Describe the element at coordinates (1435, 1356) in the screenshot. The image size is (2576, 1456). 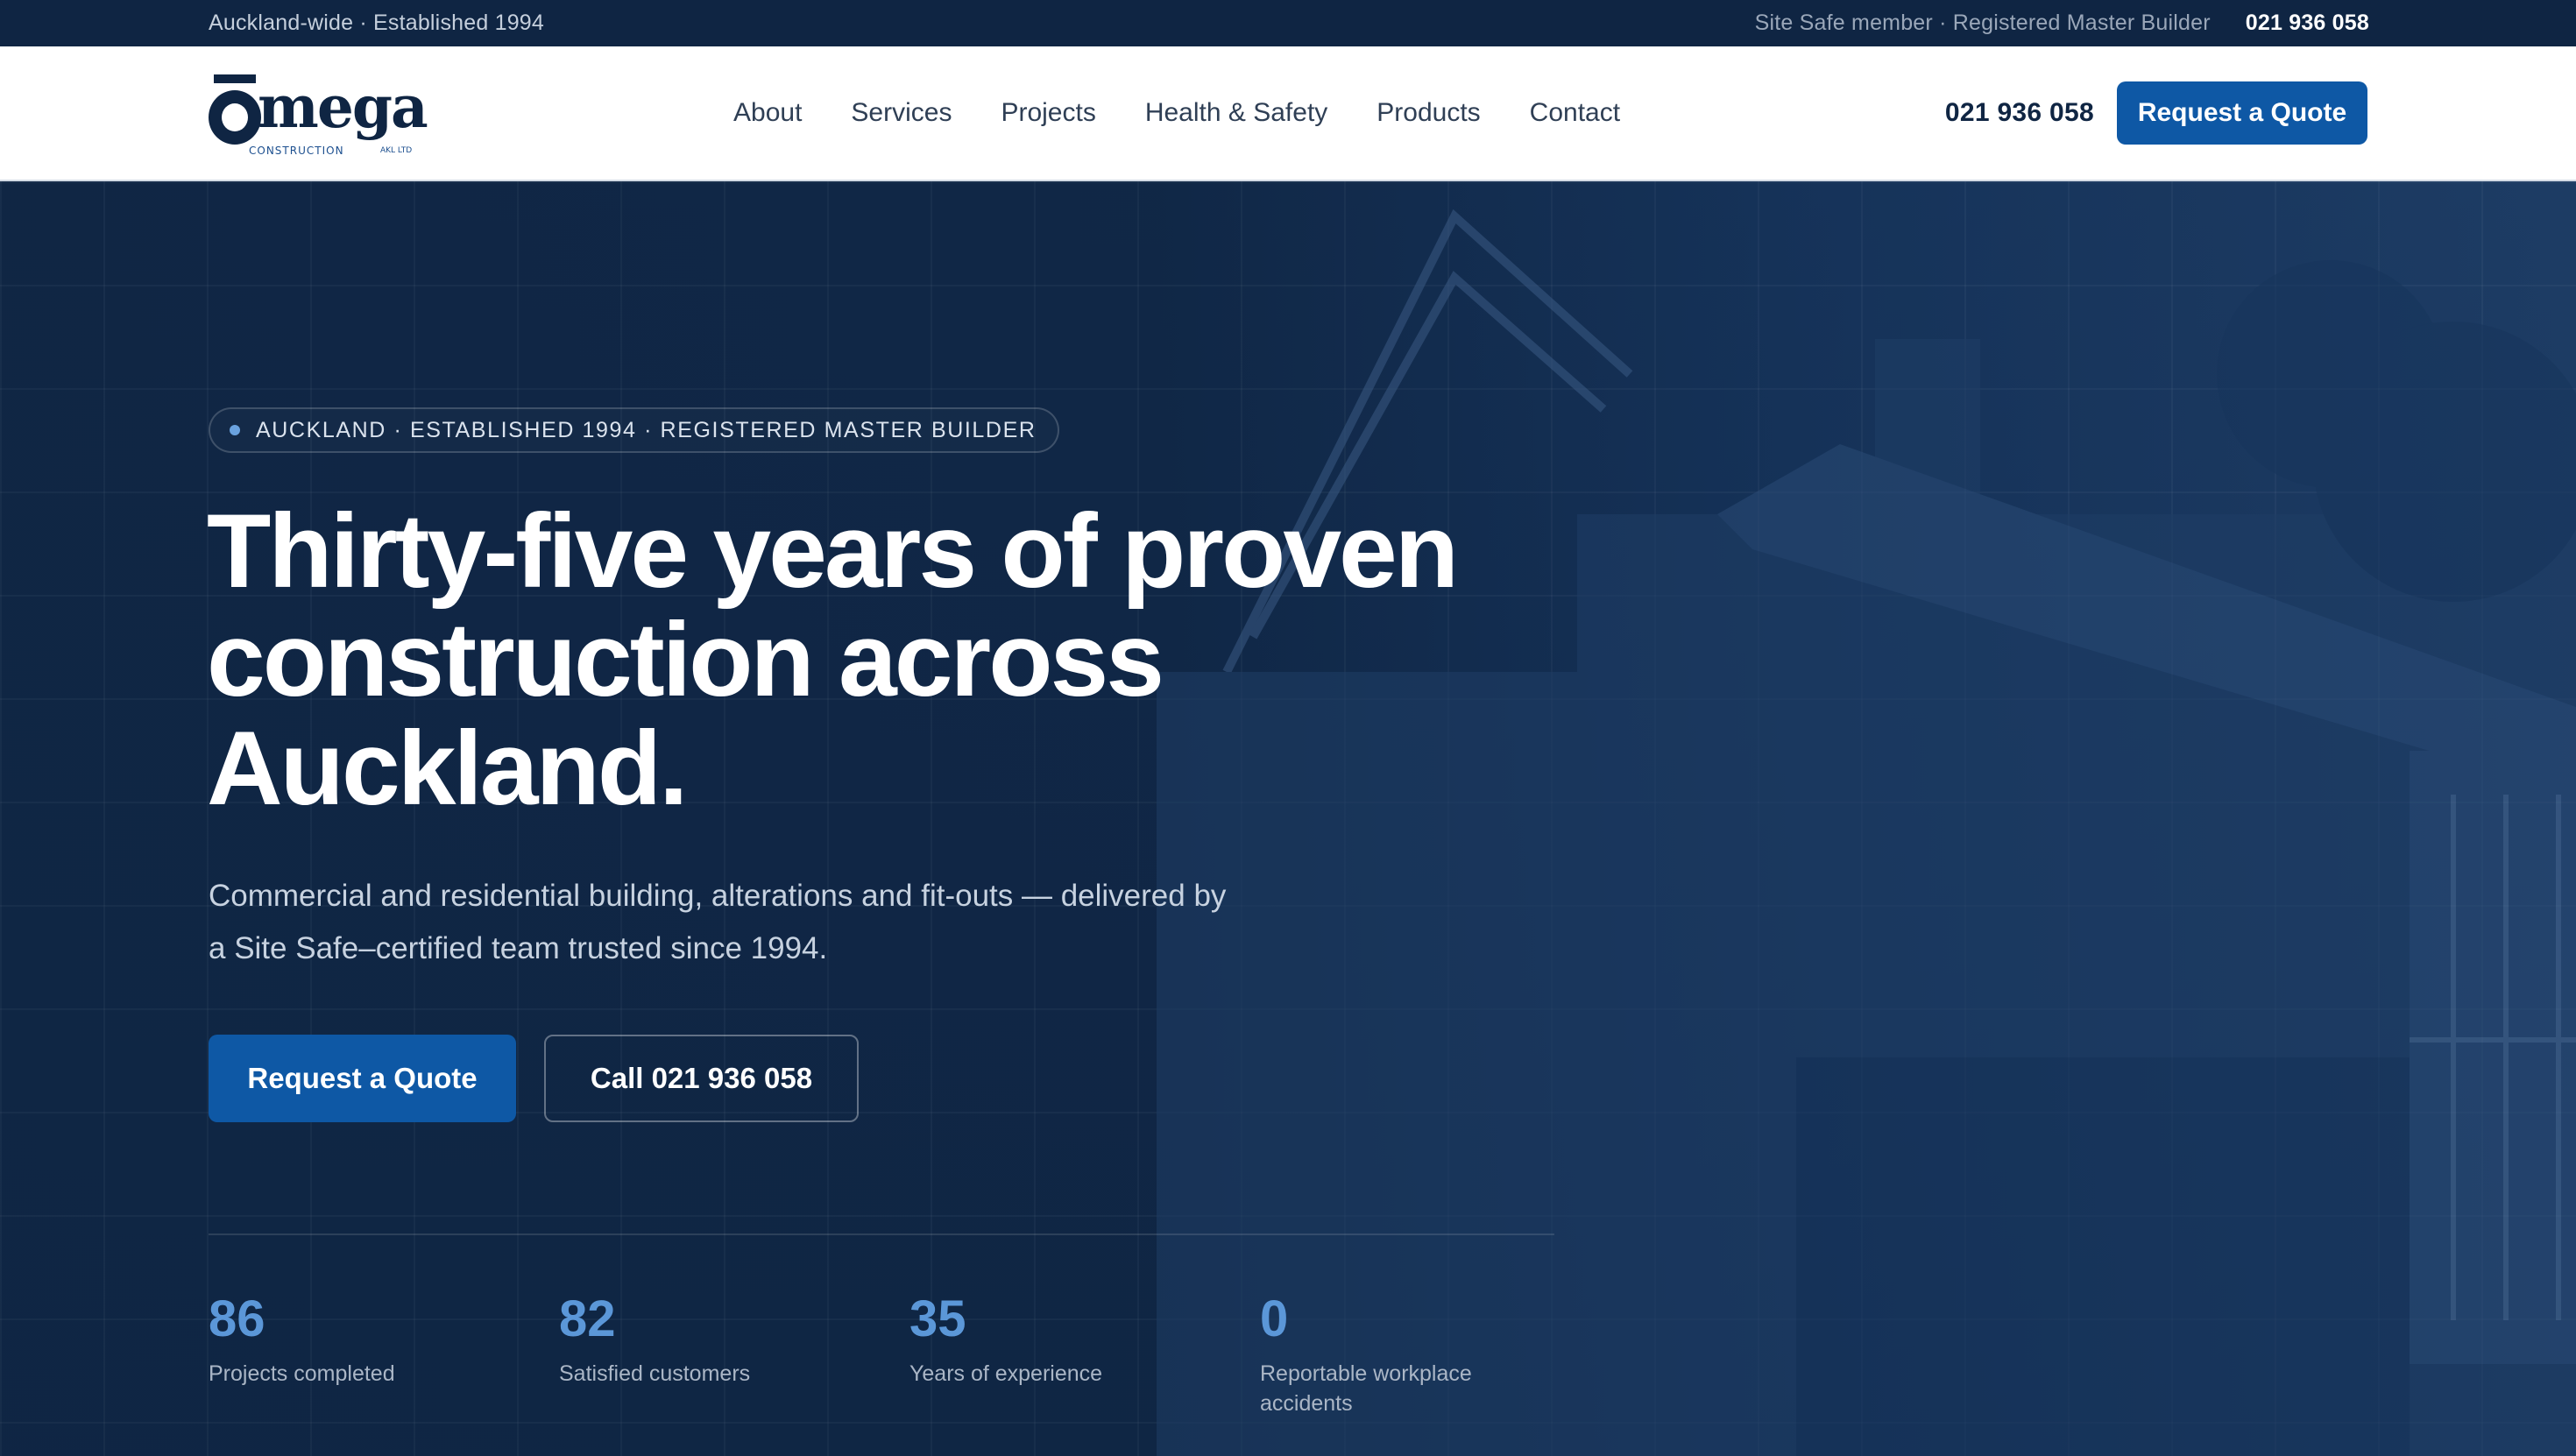
I see `stat-accidents: 0 Reportable workplace accidents` at that location.